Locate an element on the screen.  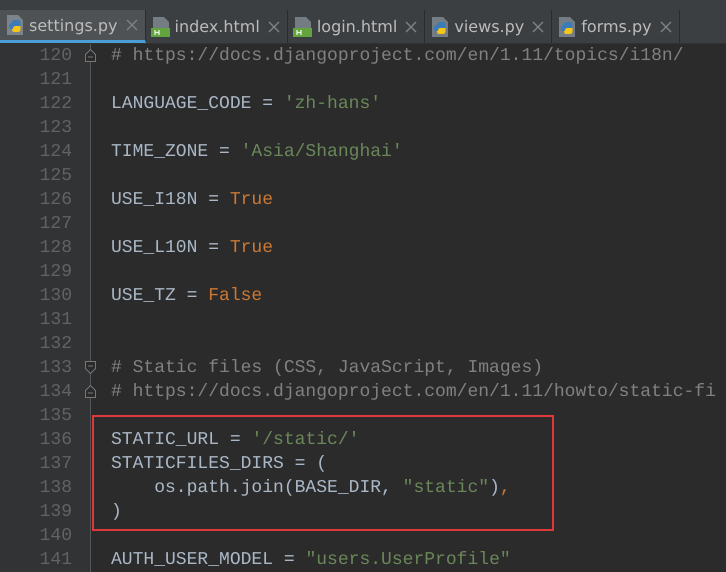
code-line: # https://docs.djangoproject.com/en/1.11/topics/i18n/ is located at coordinates (397, 56).